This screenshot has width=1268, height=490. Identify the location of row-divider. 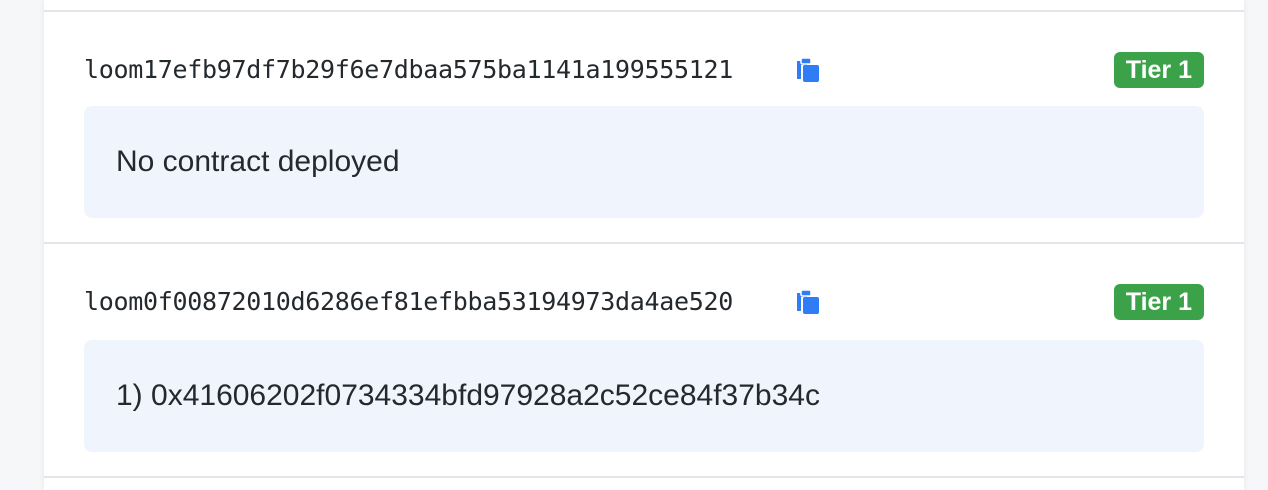
(644, 243).